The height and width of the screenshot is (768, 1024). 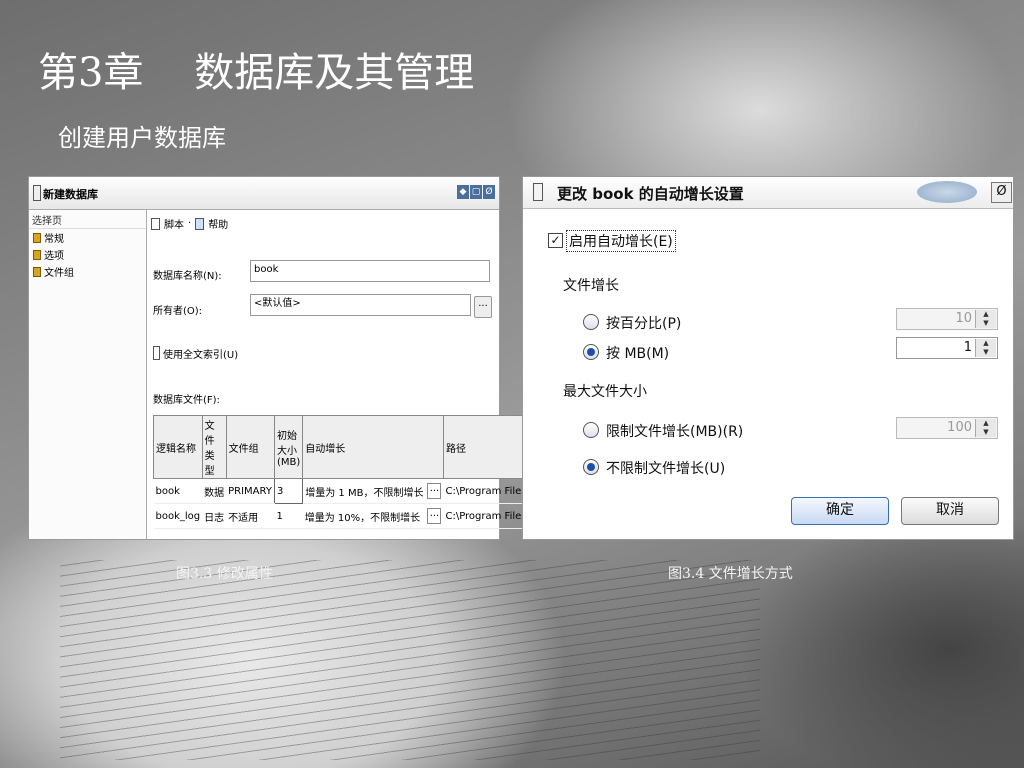 What do you see at coordinates (214, 516) in the screenshot?
I see `cell-file-type: 日志` at bounding box center [214, 516].